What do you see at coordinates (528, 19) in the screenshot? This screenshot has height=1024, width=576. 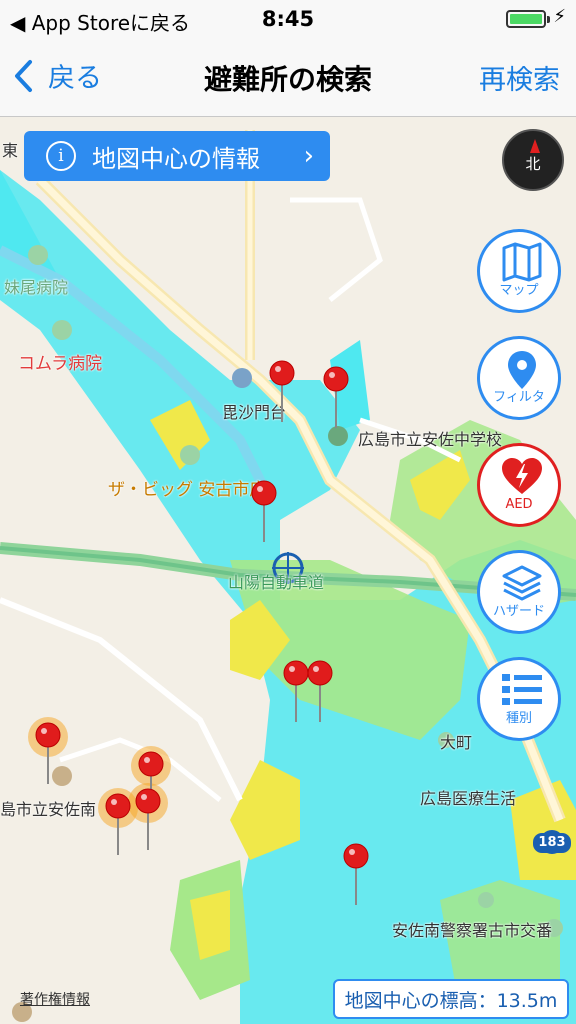 I see `battery-icon` at bounding box center [528, 19].